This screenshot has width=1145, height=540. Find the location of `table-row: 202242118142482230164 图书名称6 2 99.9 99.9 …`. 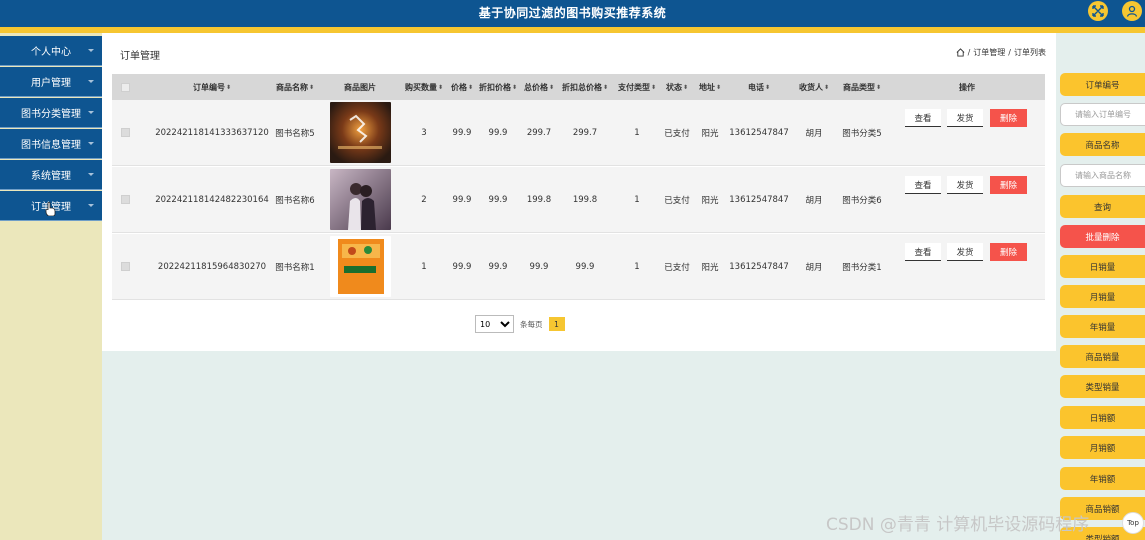

table-row: 202242118142482230164 图书名称6 2 99.9 99.9 … is located at coordinates (578, 200).